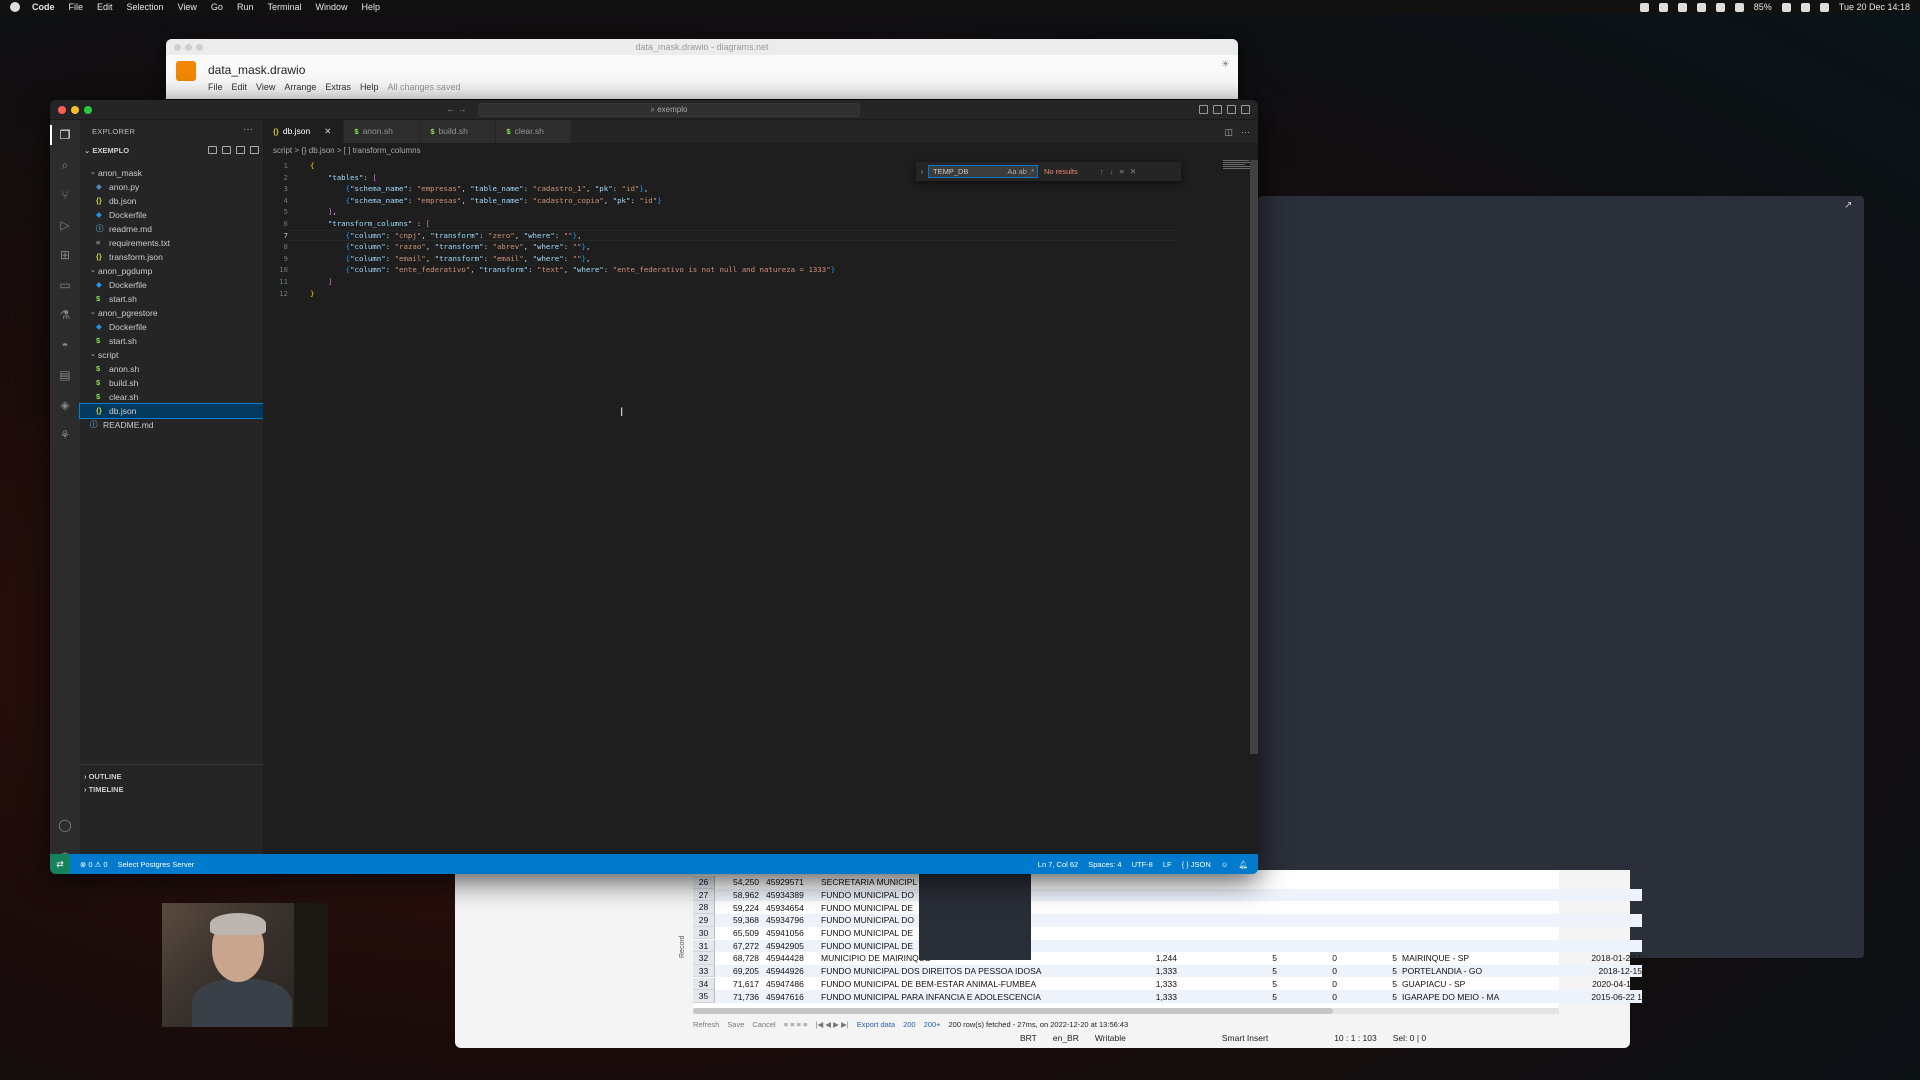 This screenshot has height=1080, width=1920. I want to click on table-cell: 45941056, so click(789, 933).